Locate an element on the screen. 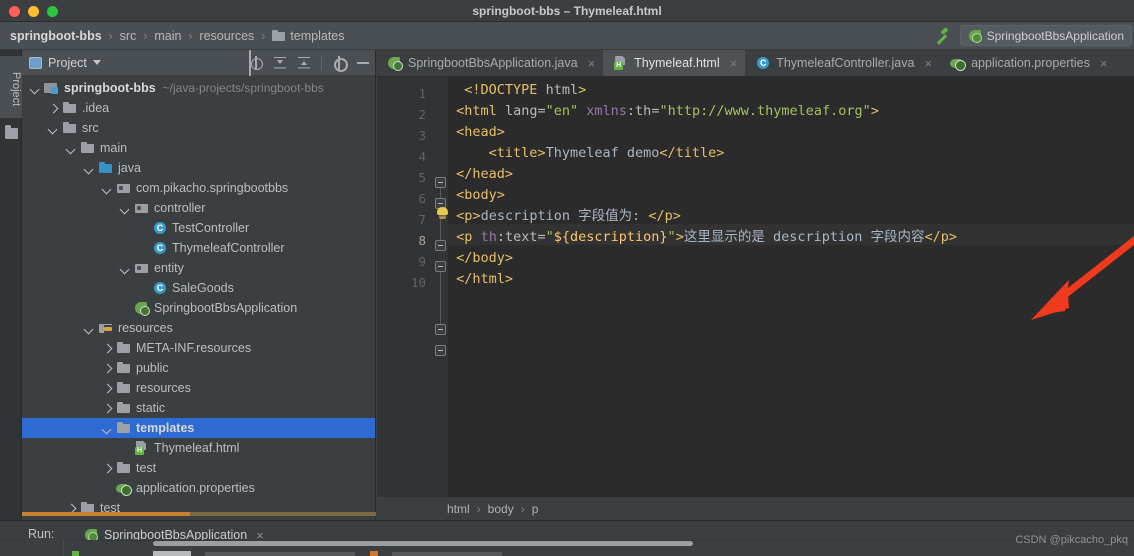  project-panel-header: Project is located at coordinates (198, 63).